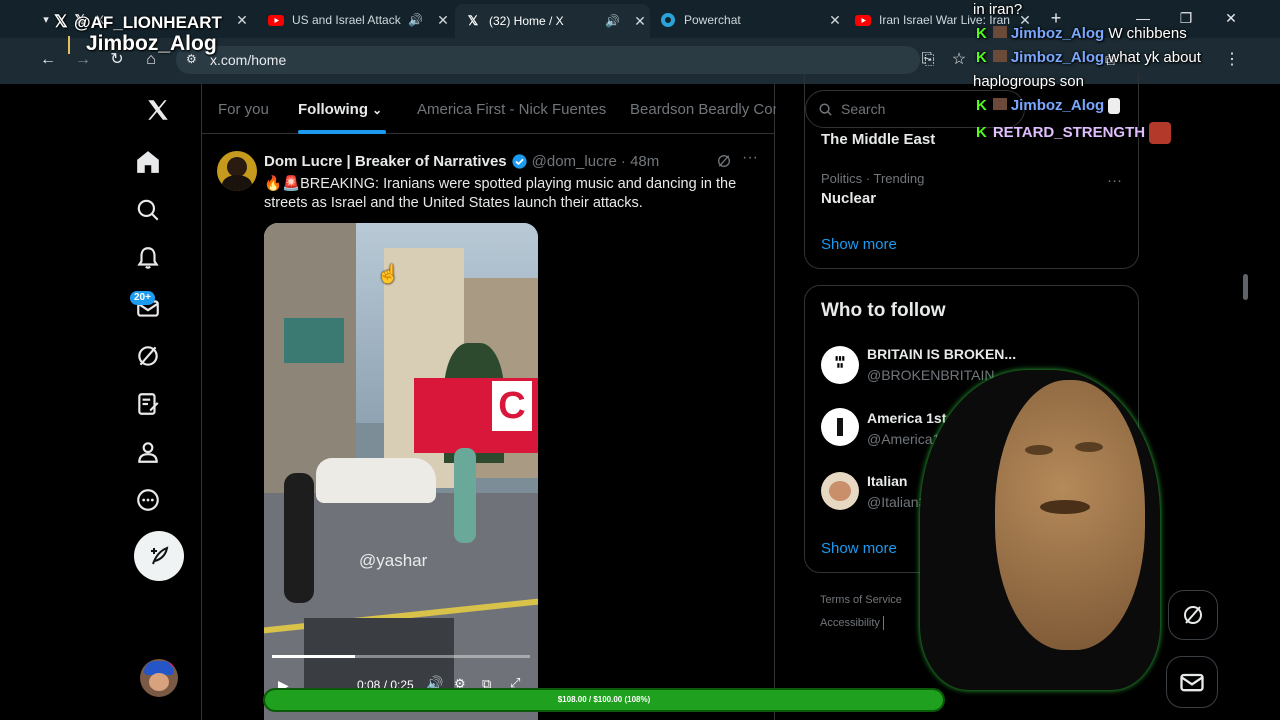 The height and width of the screenshot is (720, 1280). What do you see at coordinates (158, 110) in the screenshot?
I see `x-logo-icon` at bounding box center [158, 110].